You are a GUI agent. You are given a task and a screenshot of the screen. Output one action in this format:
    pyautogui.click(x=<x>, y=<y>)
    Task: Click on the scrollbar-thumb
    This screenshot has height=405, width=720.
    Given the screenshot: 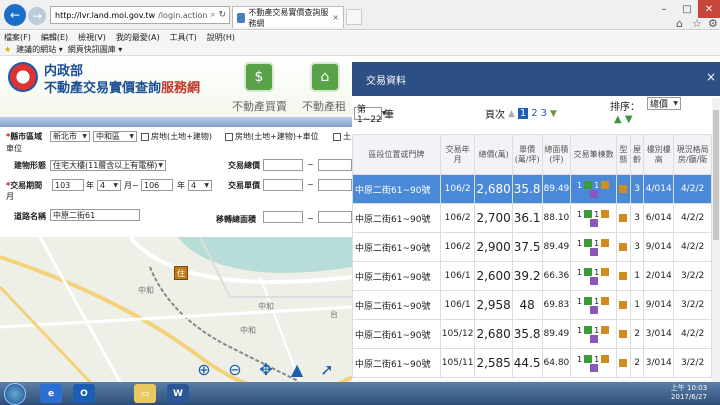 What is the action you would take?
    pyautogui.click(x=716, y=175)
    